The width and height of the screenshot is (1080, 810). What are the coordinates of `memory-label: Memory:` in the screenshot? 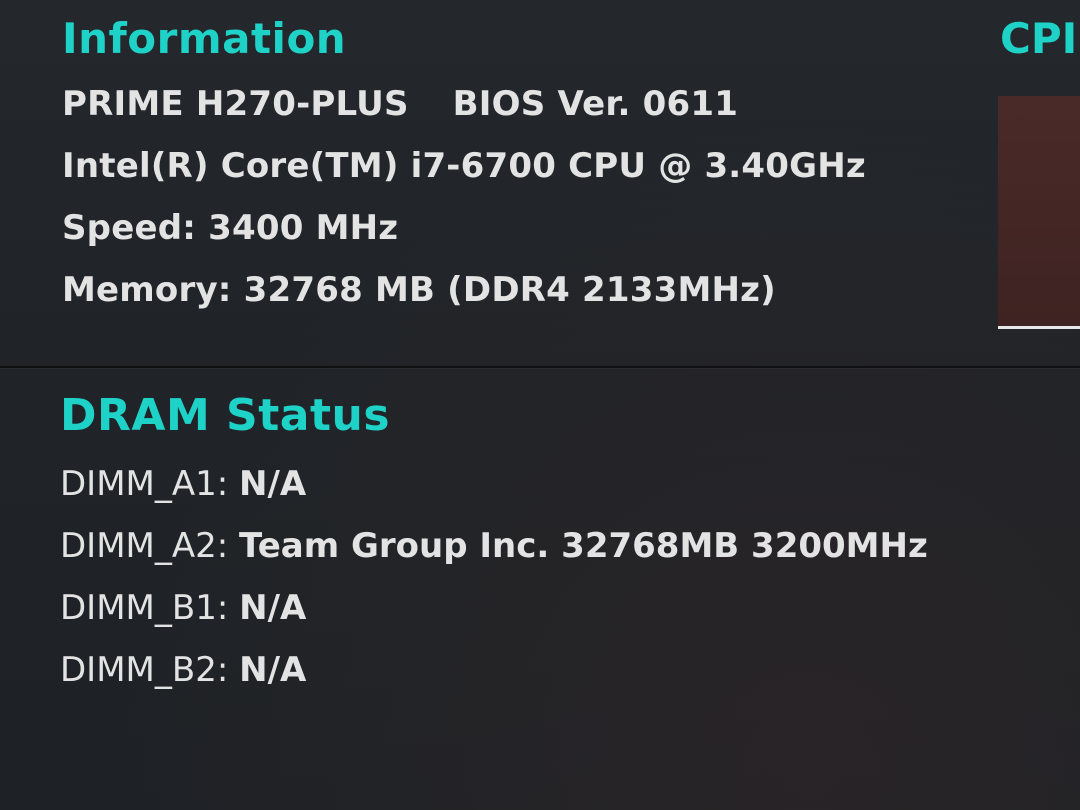 It's located at (147, 290).